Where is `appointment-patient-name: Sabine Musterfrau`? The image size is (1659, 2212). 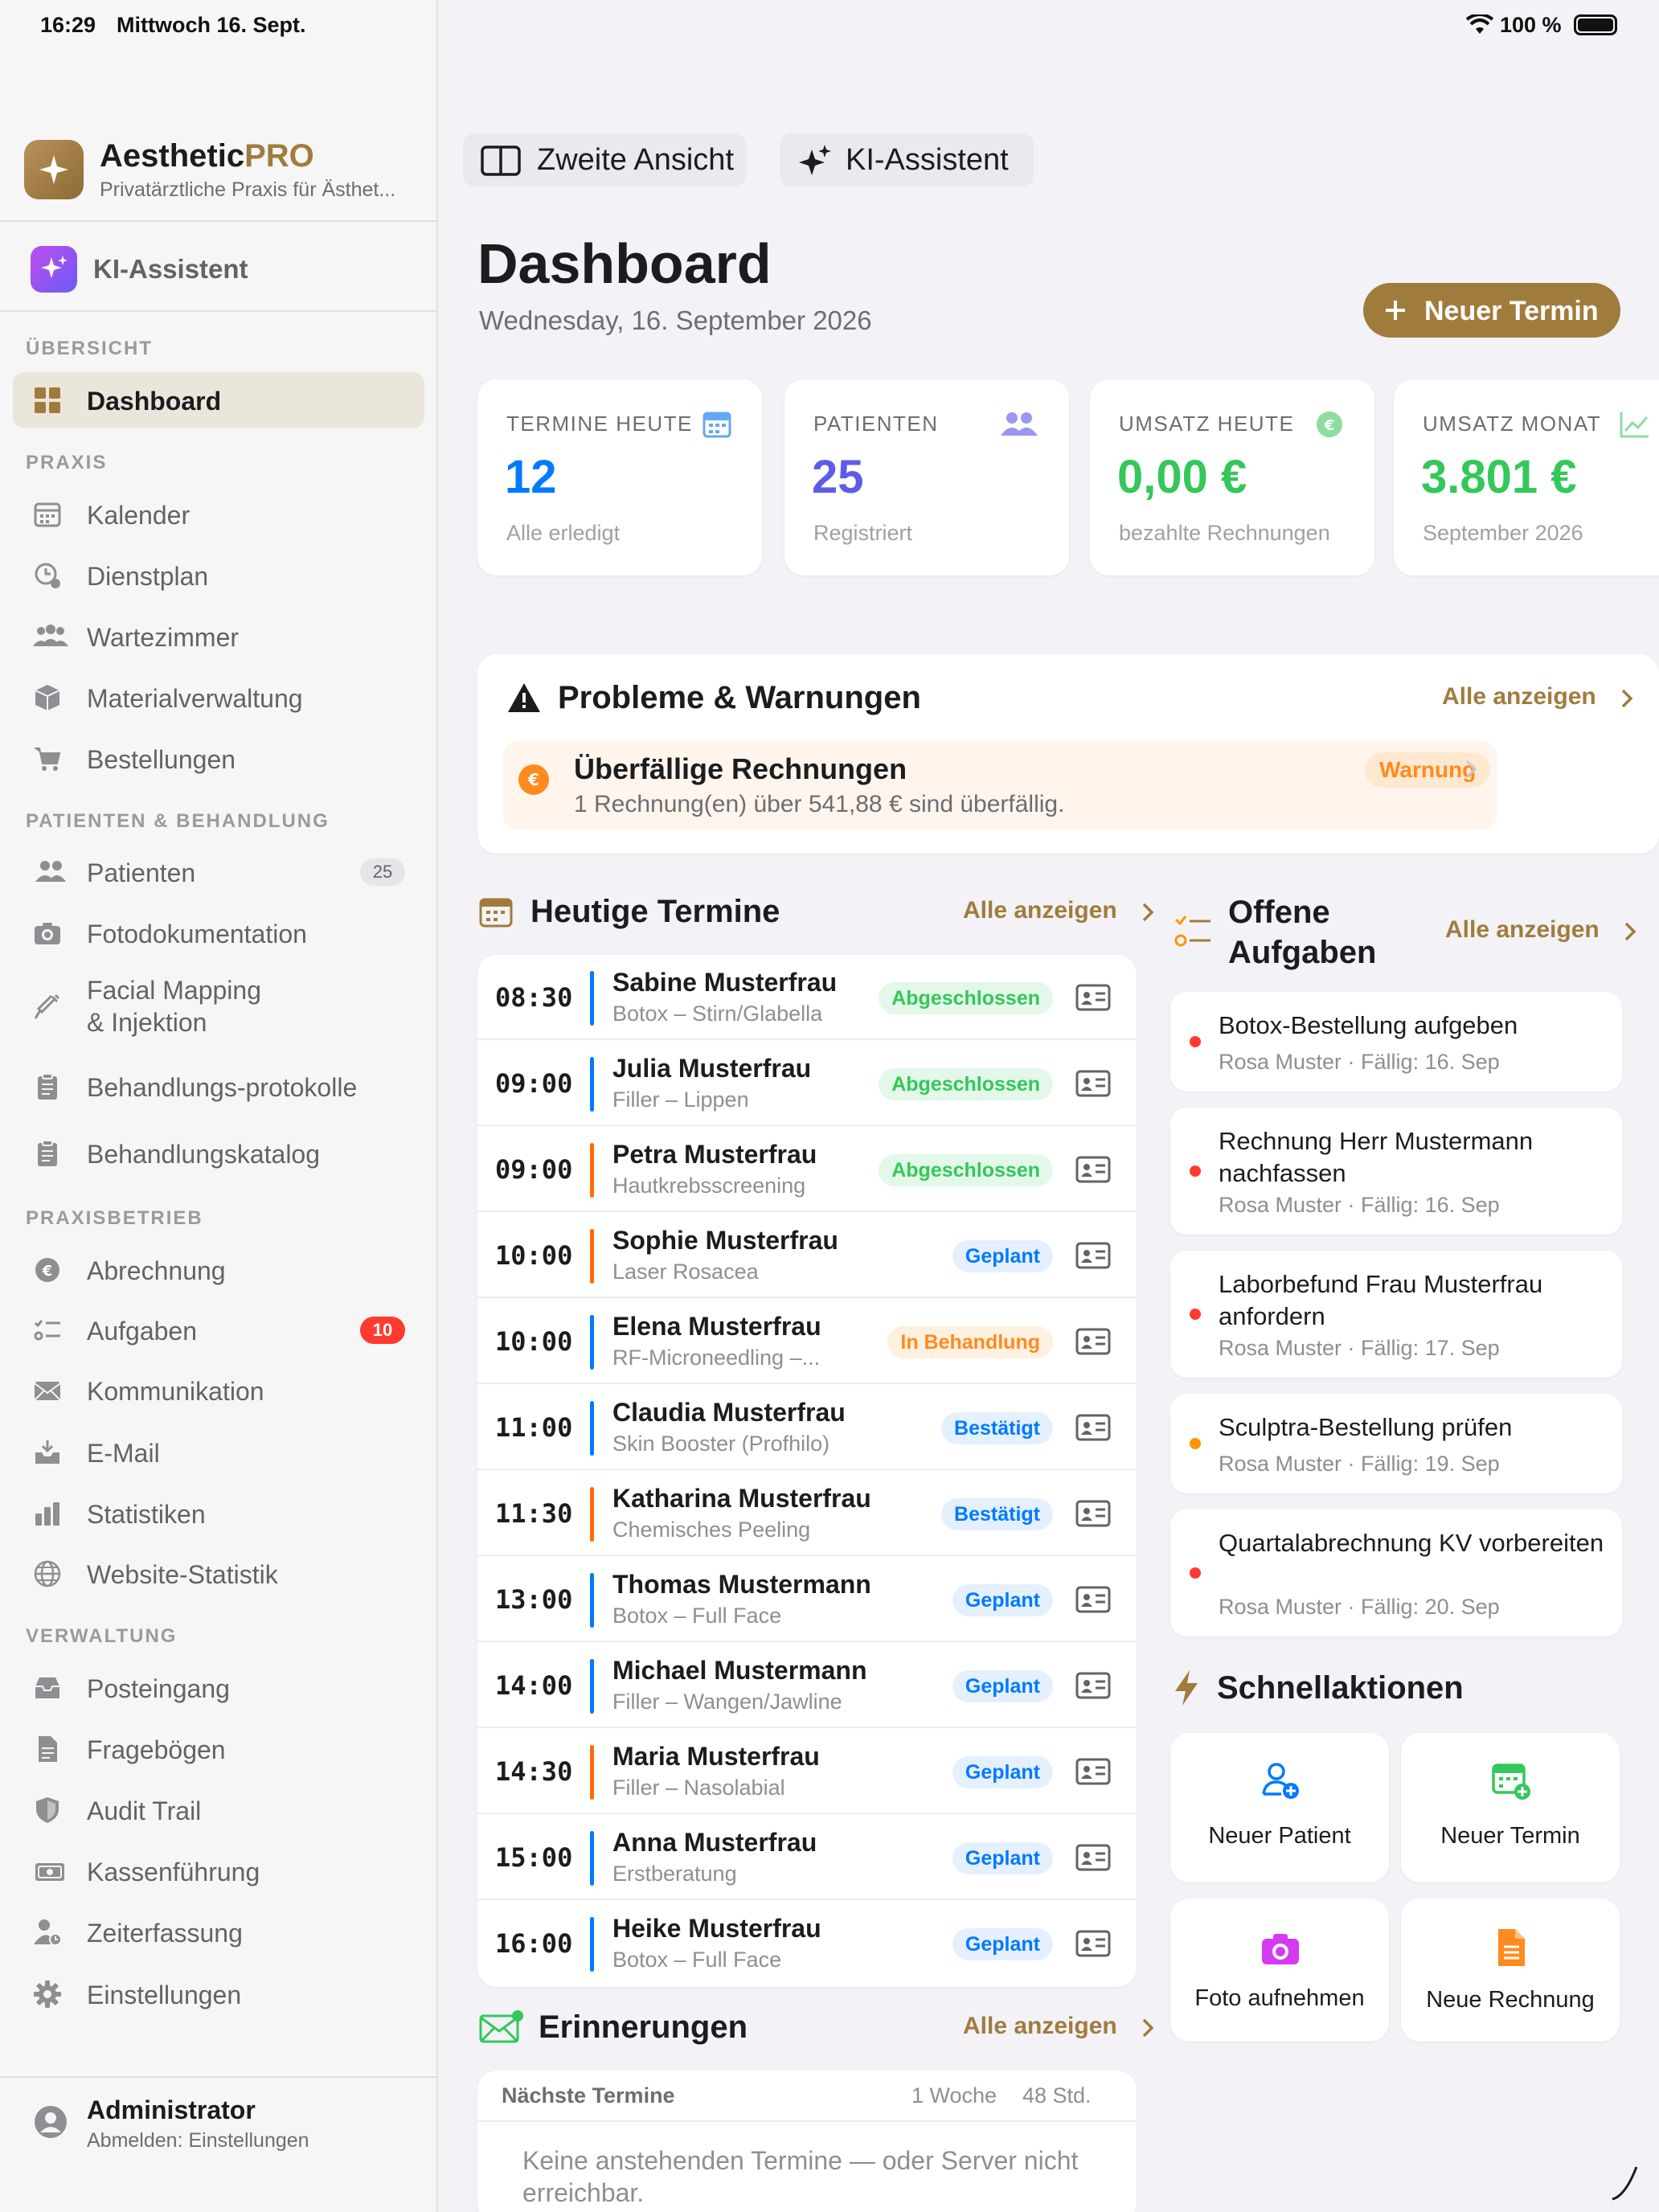 appointment-patient-name: Sabine Musterfrau is located at coordinates (725, 982).